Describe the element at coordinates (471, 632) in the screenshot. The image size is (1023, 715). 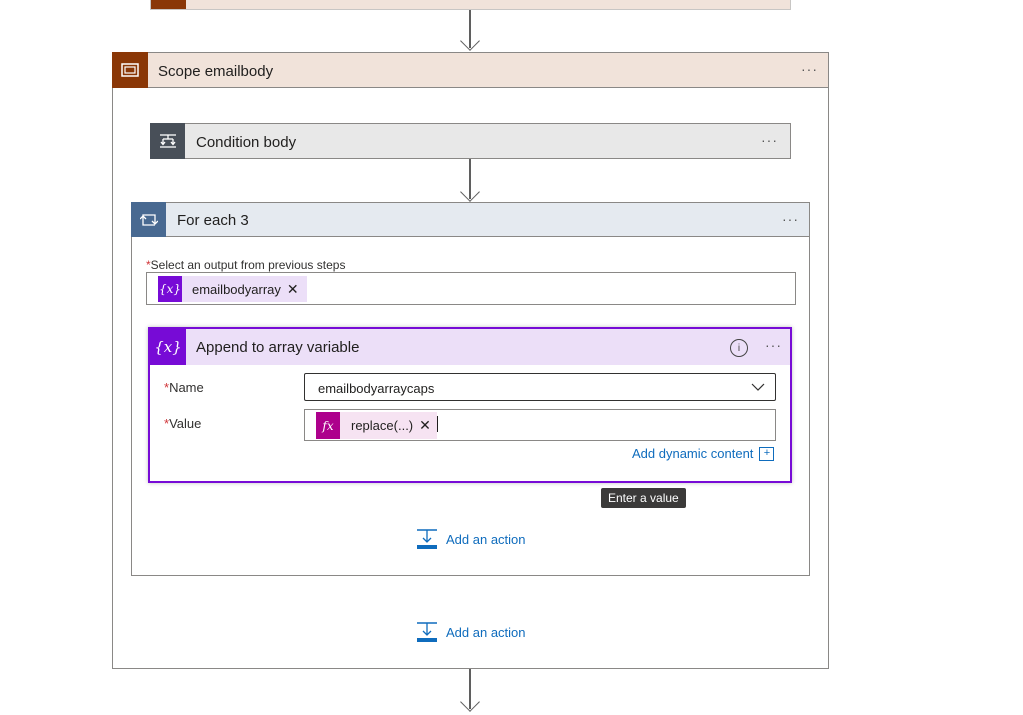
I see `outer-add-action-button: Add an action` at that location.